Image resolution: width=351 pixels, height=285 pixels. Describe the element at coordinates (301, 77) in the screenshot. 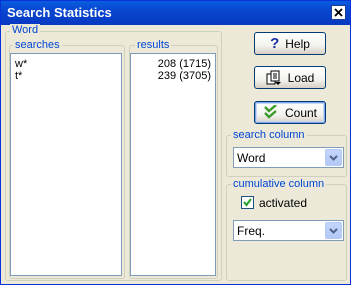

I see `load-button-label: Load` at that location.